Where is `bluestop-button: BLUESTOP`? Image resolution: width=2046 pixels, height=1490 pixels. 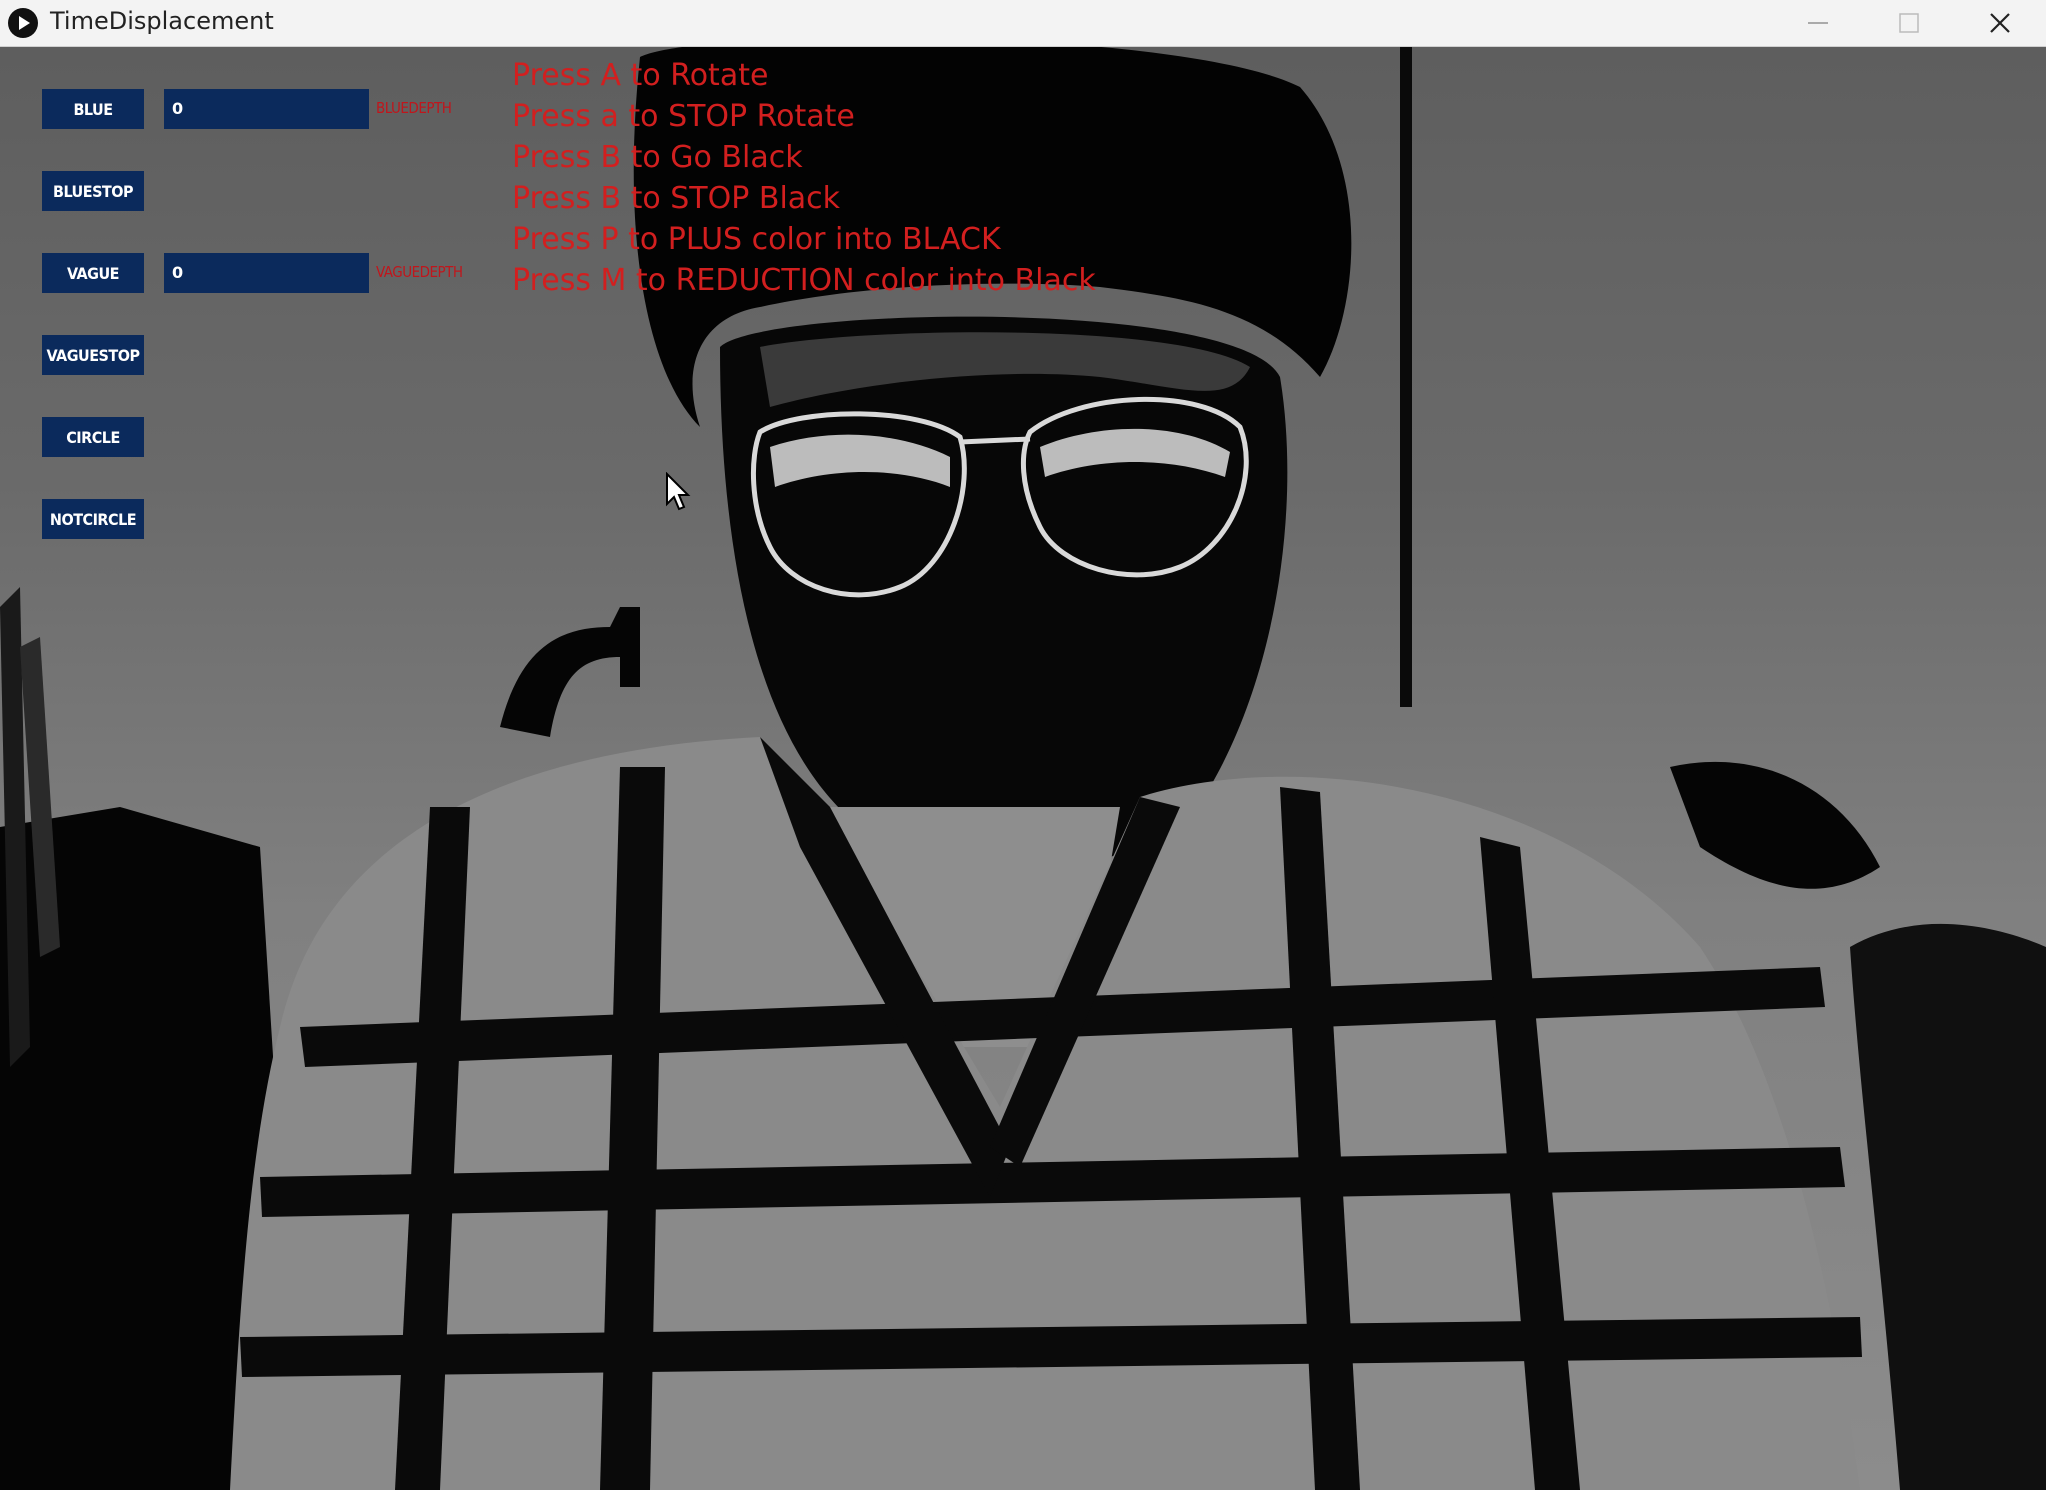 bluestop-button: BLUESTOP is located at coordinates (93, 191).